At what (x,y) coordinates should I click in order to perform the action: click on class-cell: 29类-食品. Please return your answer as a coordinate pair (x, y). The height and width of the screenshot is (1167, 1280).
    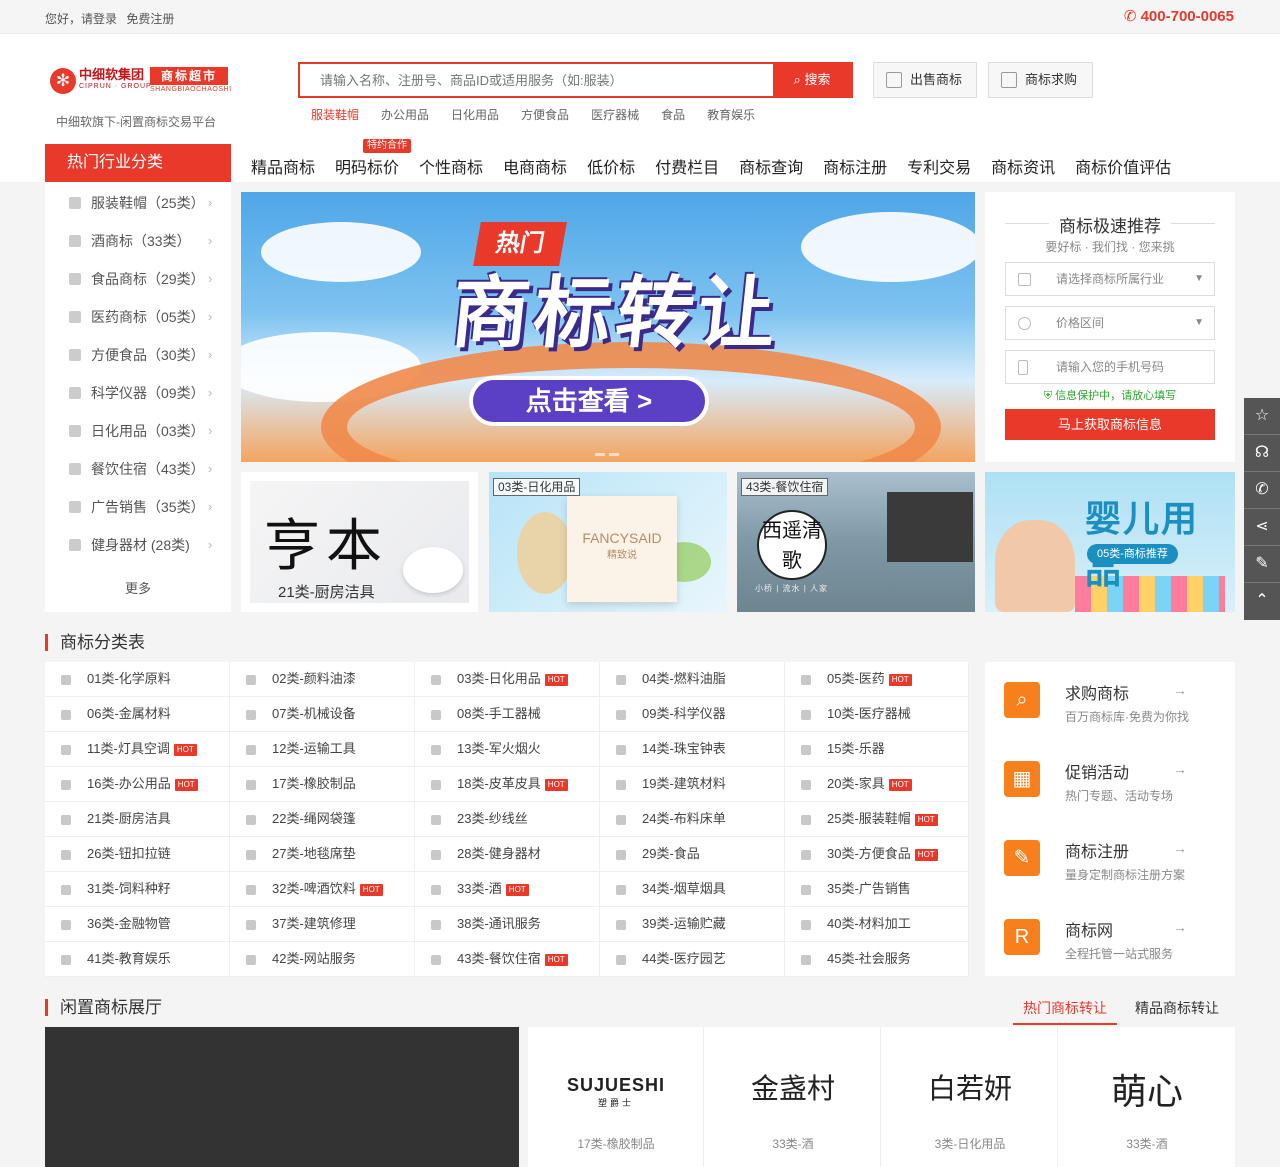
    Looking at the image, I should click on (692, 854).